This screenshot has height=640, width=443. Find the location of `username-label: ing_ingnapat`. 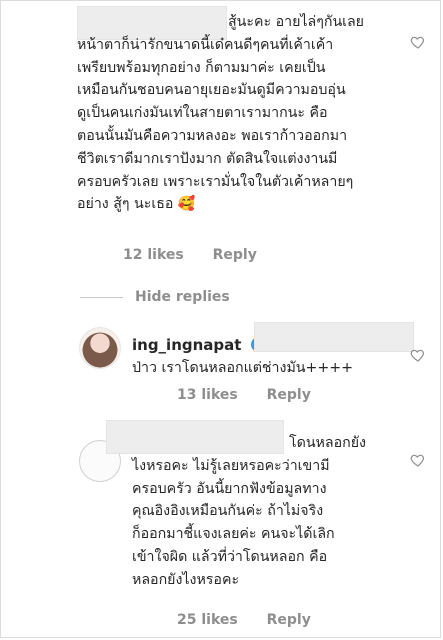

username-label: ing_ingnapat is located at coordinates (186, 345).